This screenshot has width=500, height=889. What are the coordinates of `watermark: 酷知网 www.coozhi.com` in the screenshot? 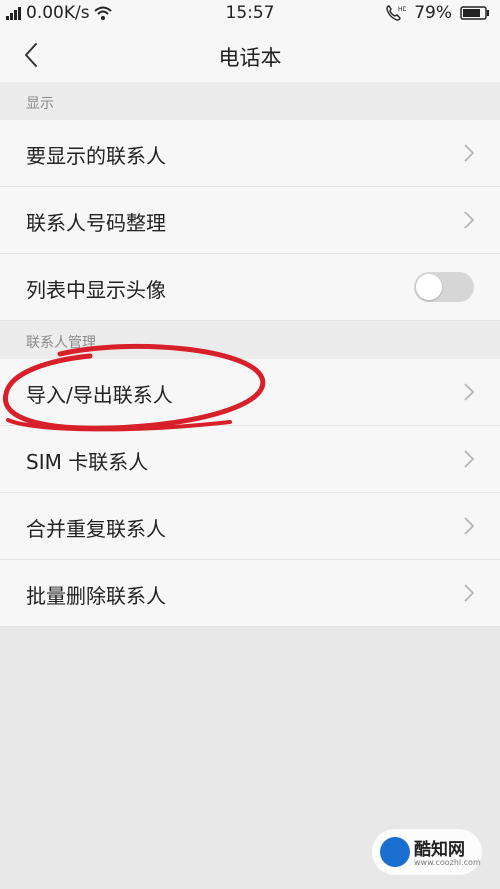 It's located at (427, 852).